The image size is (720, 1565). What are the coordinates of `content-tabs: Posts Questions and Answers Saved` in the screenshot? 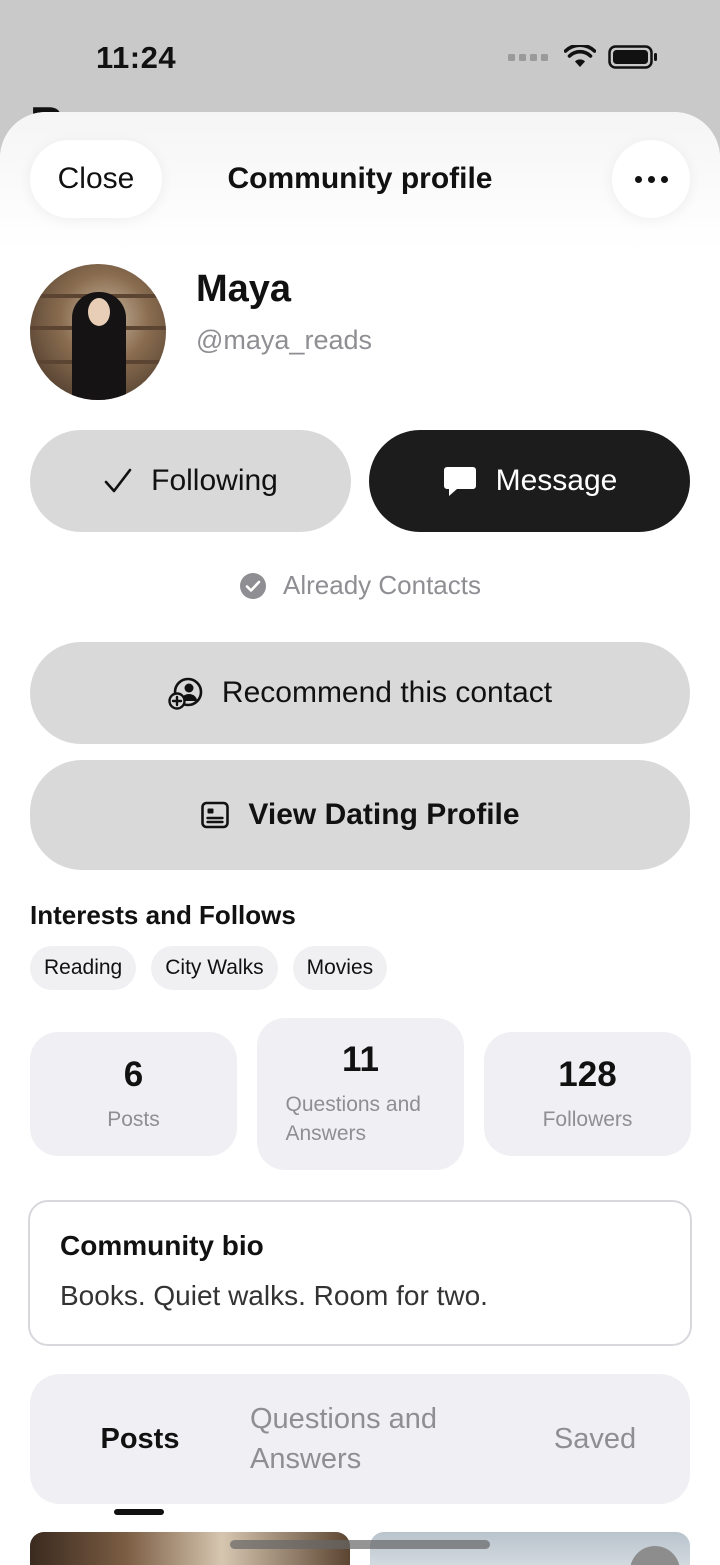 It's located at (360, 1444).